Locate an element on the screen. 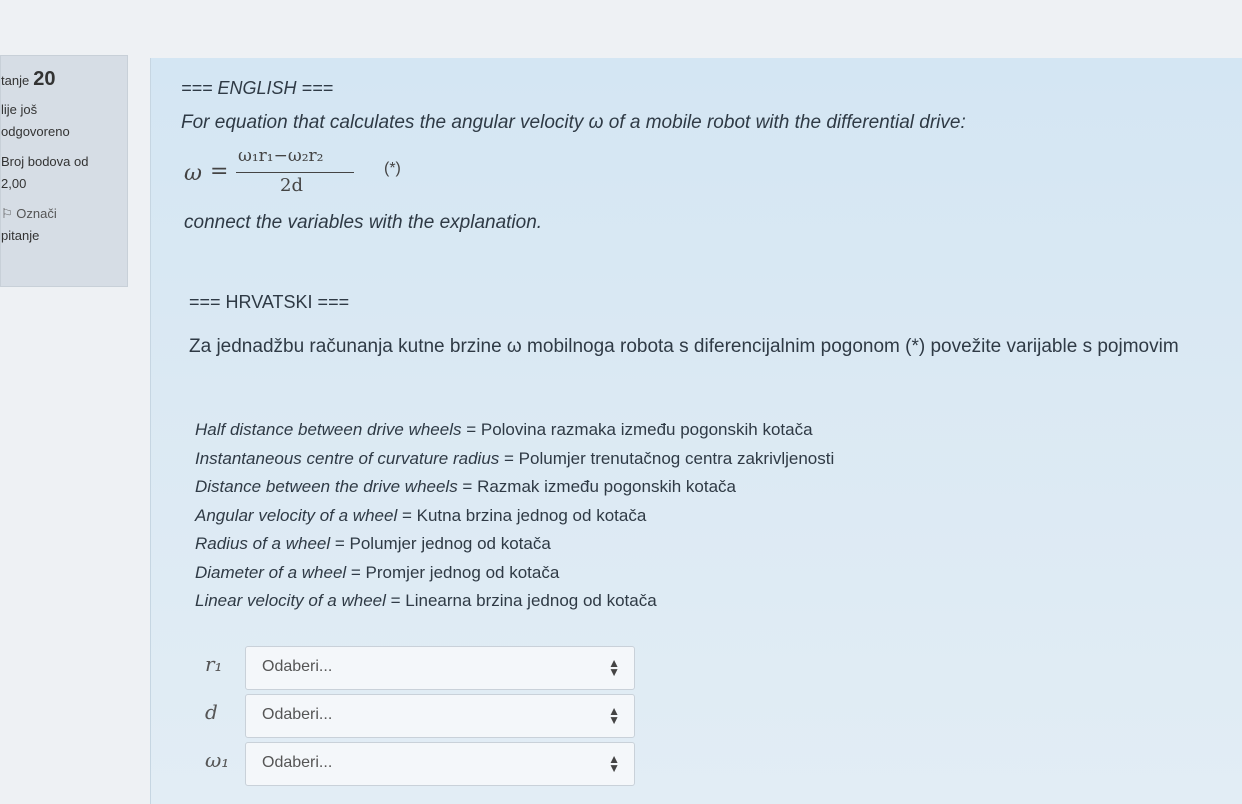  answer-select-r1: Odaberi... ▲ ▼ is located at coordinates (440, 668).